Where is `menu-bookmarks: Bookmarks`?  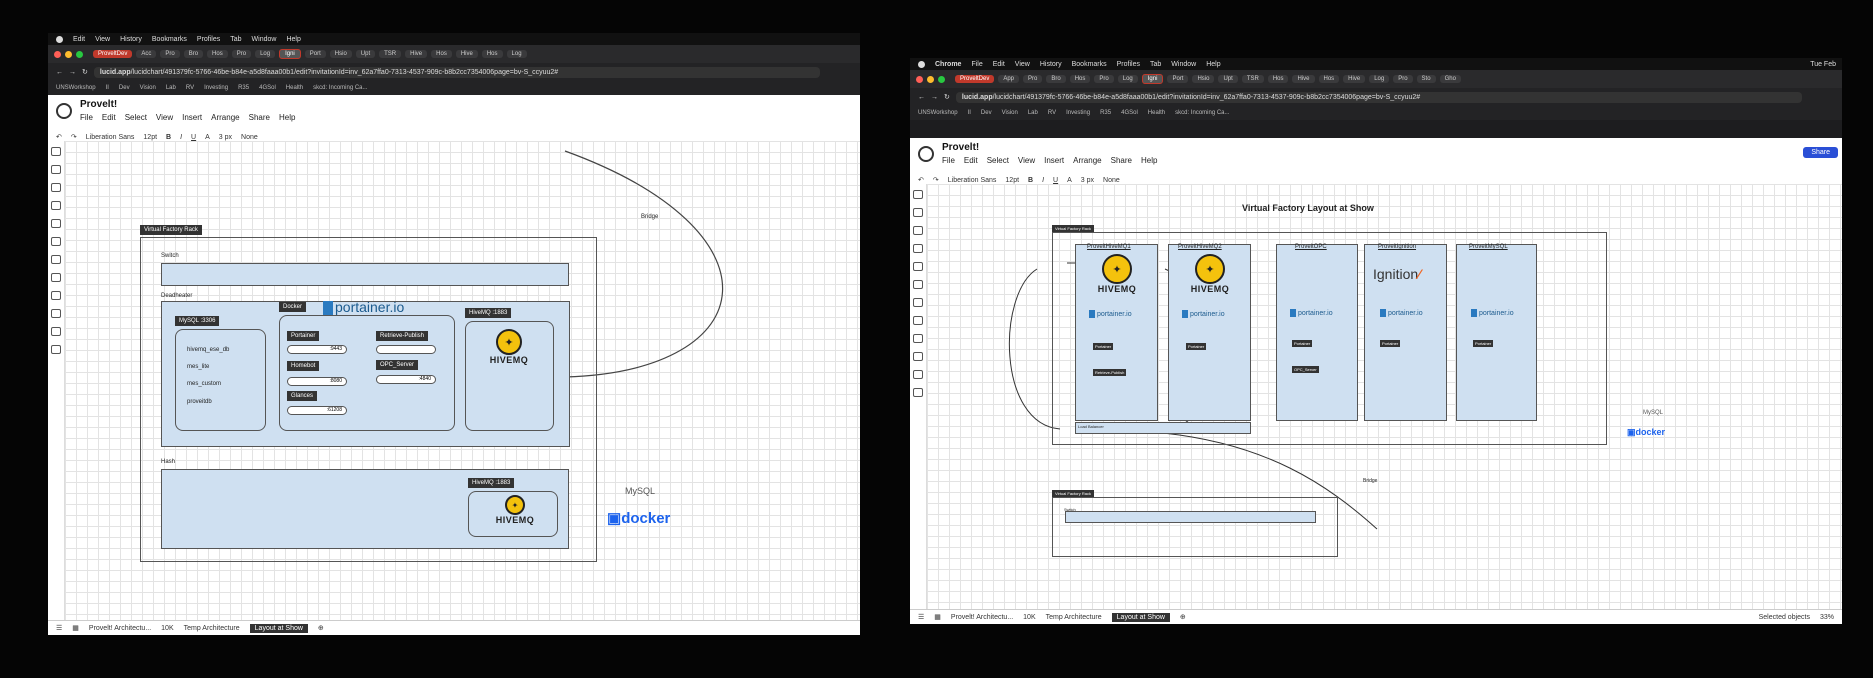 menu-bookmarks: Bookmarks is located at coordinates (1089, 64).